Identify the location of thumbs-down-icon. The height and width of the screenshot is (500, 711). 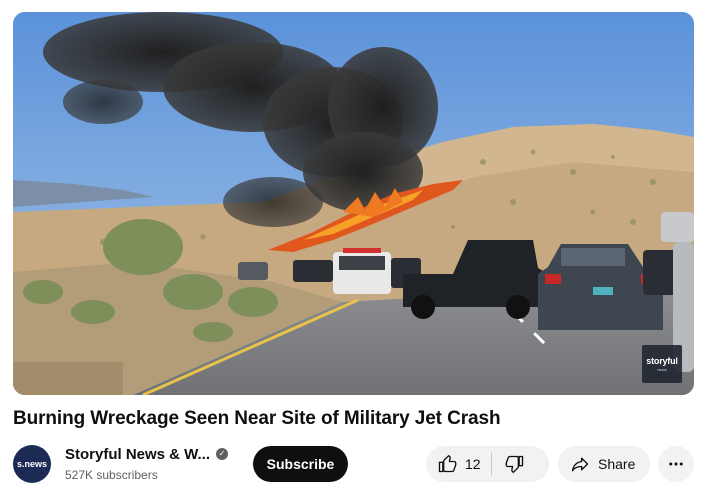
(514, 464).